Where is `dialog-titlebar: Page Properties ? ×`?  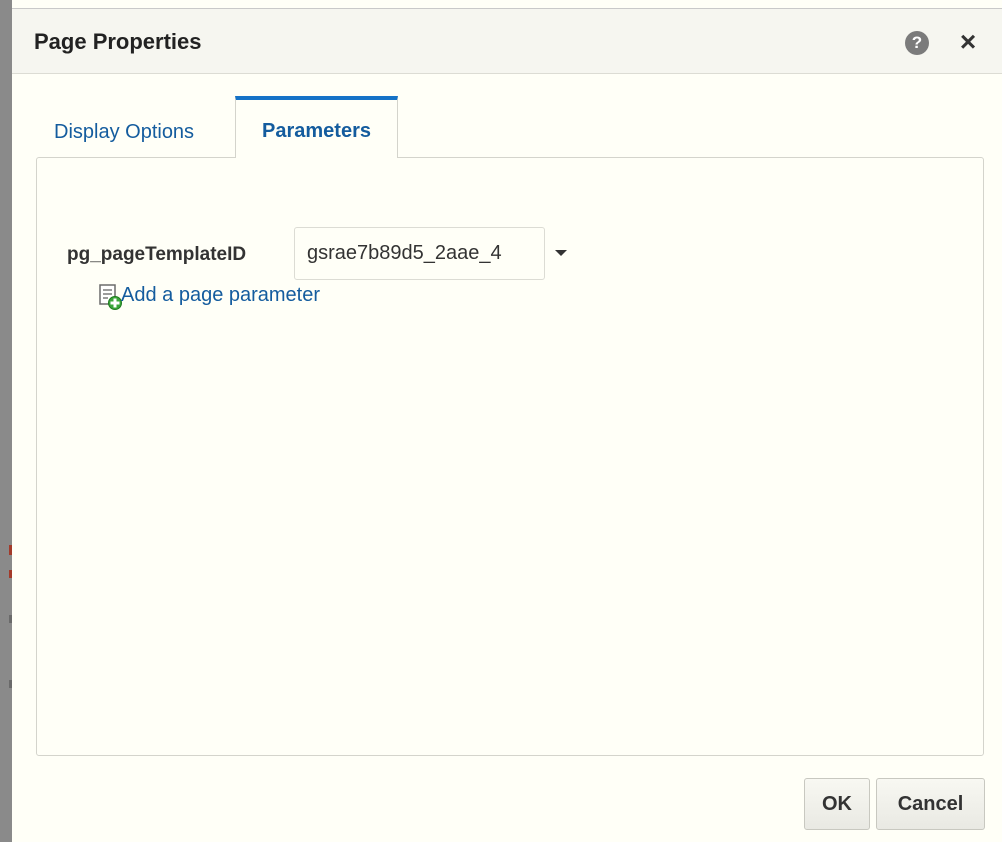 dialog-titlebar: Page Properties ? × is located at coordinates (507, 41).